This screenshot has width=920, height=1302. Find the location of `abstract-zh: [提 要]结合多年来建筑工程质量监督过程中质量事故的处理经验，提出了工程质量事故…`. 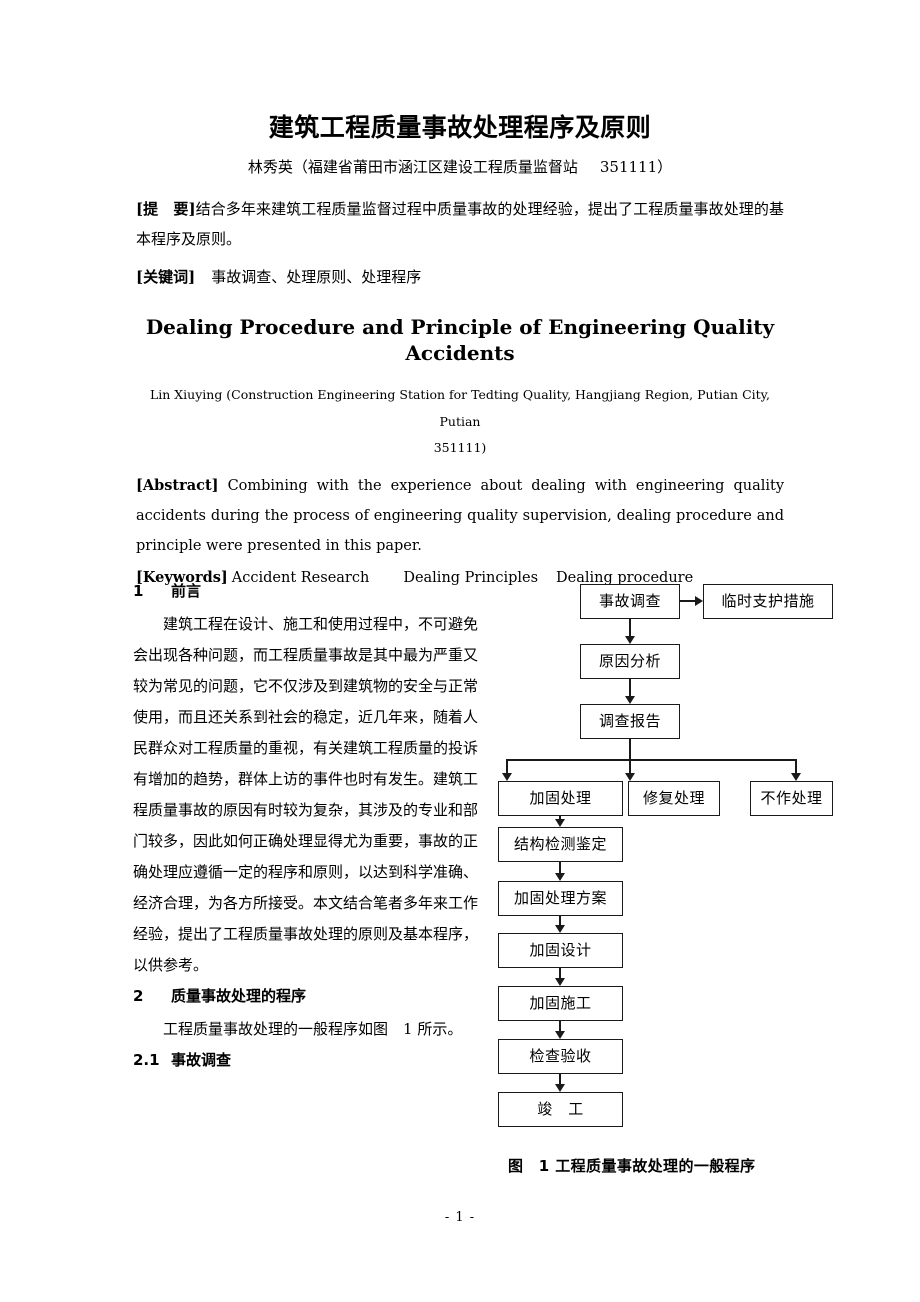

abstract-zh: [提 要]结合多年来建筑工程质量监督过程中质量事故的处理经验，提出了工程质量事故… is located at coordinates (460, 224).